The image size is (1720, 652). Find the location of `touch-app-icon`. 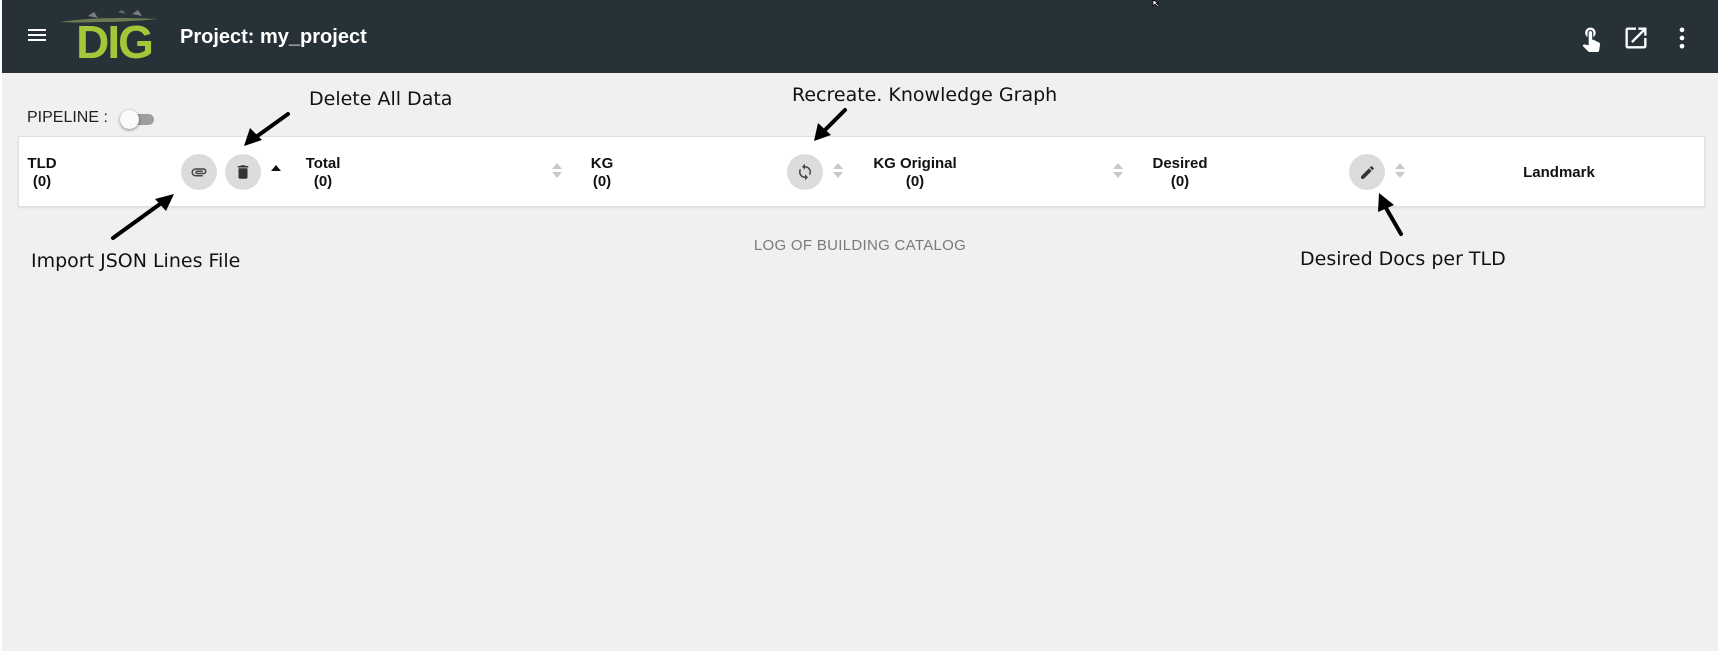

touch-app-icon is located at coordinates (1591, 38).